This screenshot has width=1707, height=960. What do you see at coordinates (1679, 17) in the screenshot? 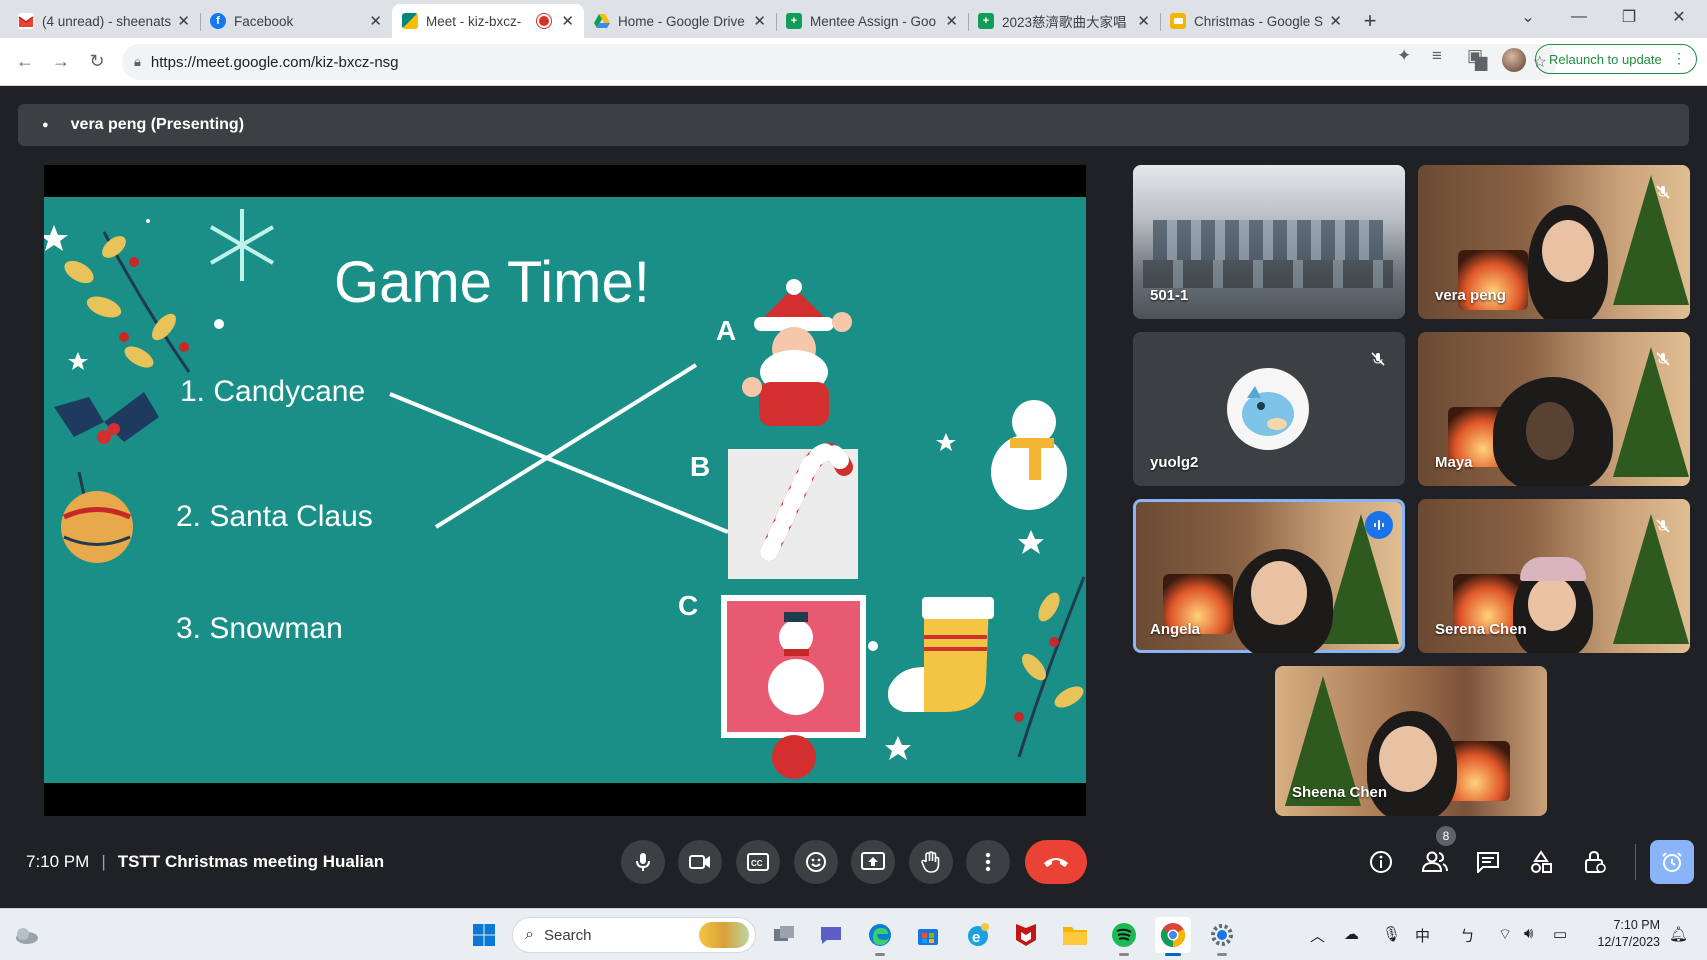
I see `close-window-button: ✕` at bounding box center [1679, 17].